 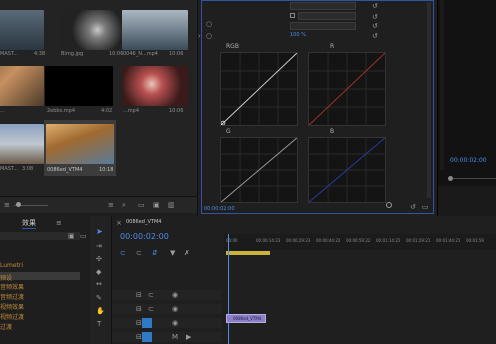 What do you see at coordinates (99, 298) in the screenshot?
I see `pen-tool-icon: ✎` at bounding box center [99, 298].